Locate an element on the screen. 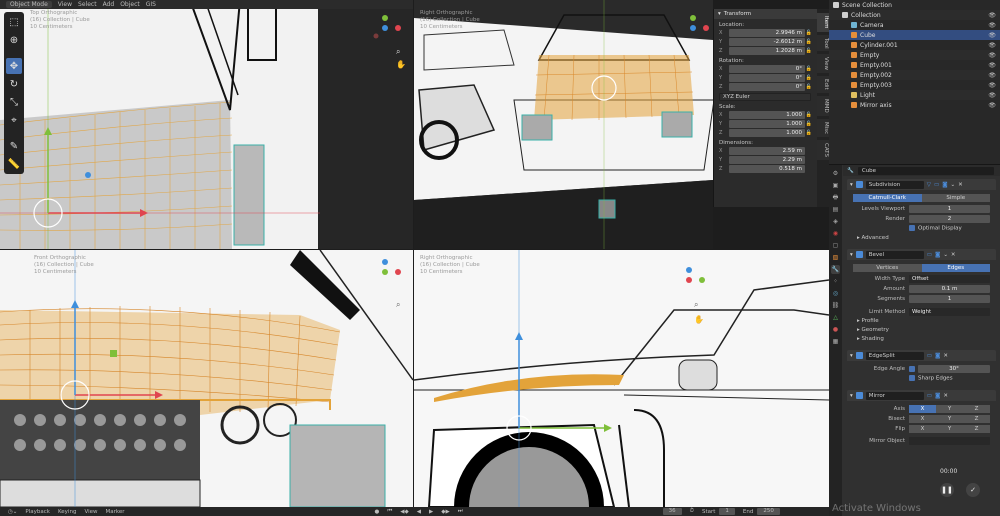 This screenshot has width=1000, height=516. modifier-header: ▾ Subdivision ▽ ▭ ◙ ⌄ ✕ is located at coordinates (921, 184).